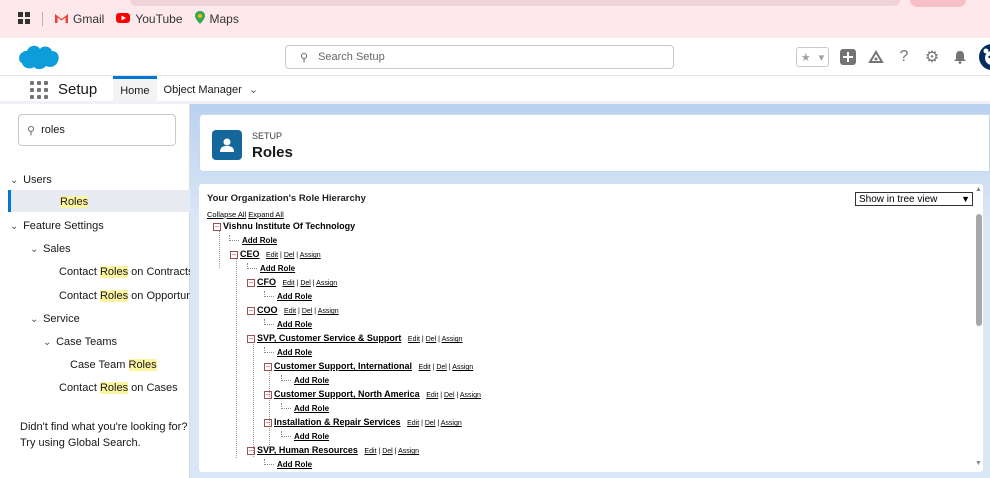  I want to click on bookmark-maps: Maps, so click(216, 19).